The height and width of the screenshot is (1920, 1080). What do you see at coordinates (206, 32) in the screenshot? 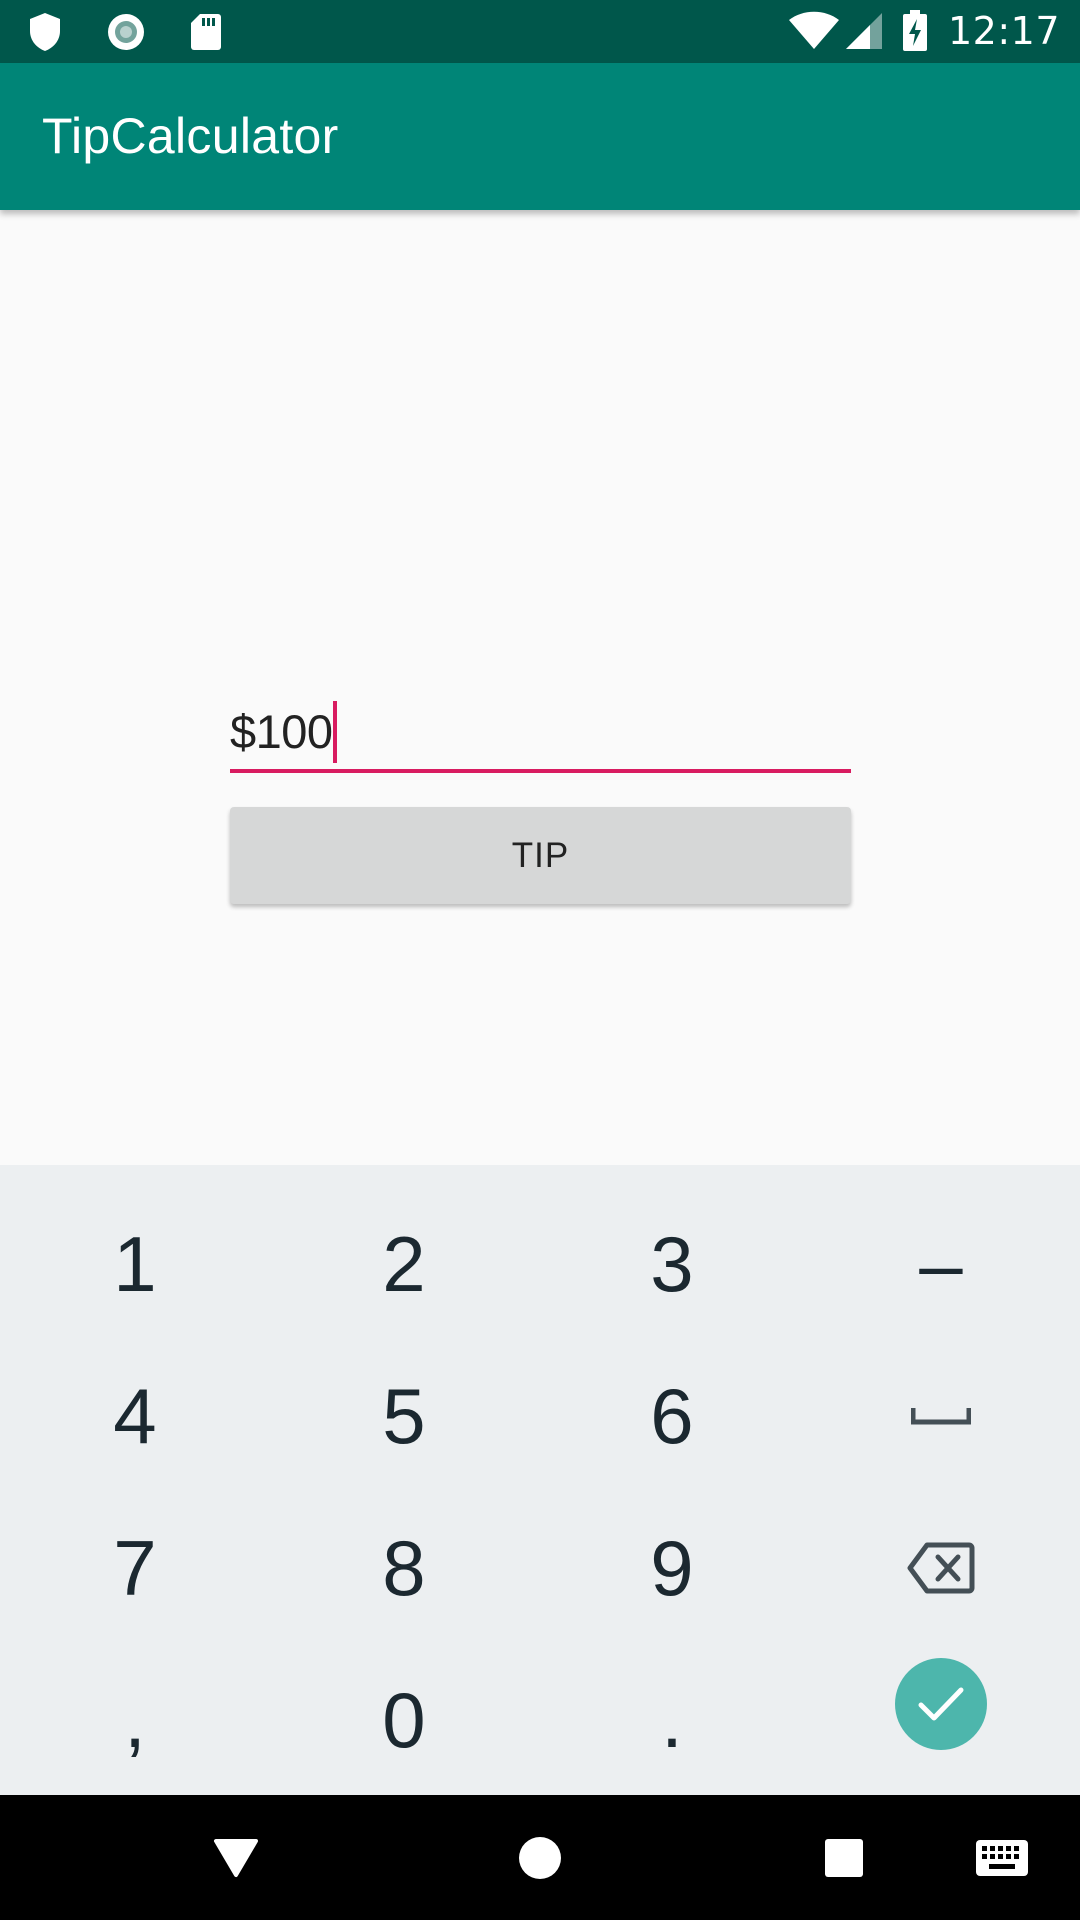
I see `sd-card-icon` at bounding box center [206, 32].